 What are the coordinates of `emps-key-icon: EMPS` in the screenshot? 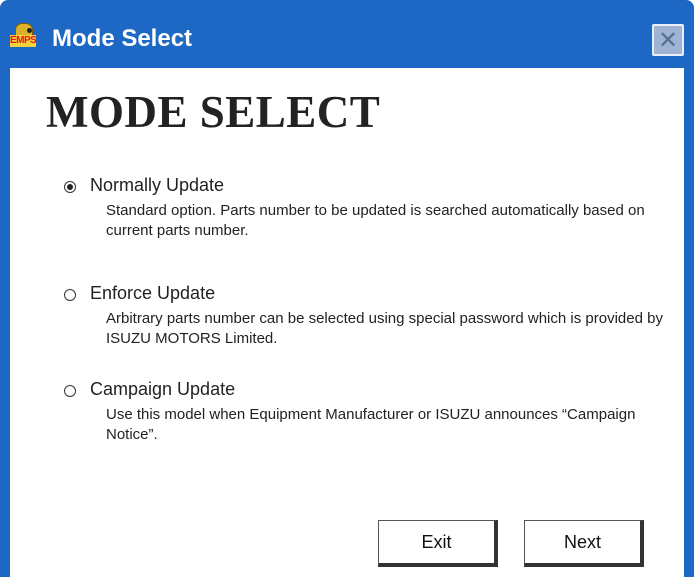 It's located at (23, 38).